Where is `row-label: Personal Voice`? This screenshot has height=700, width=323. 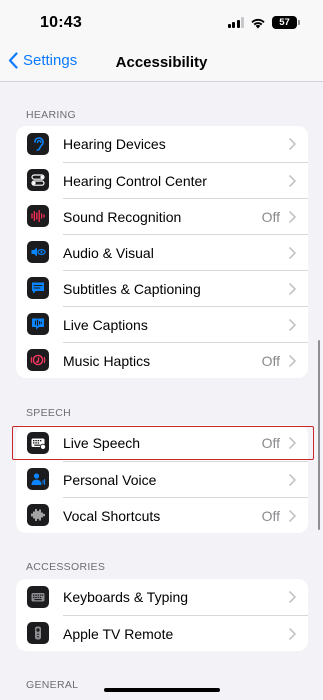 row-label: Personal Voice is located at coordinates (110, 479).